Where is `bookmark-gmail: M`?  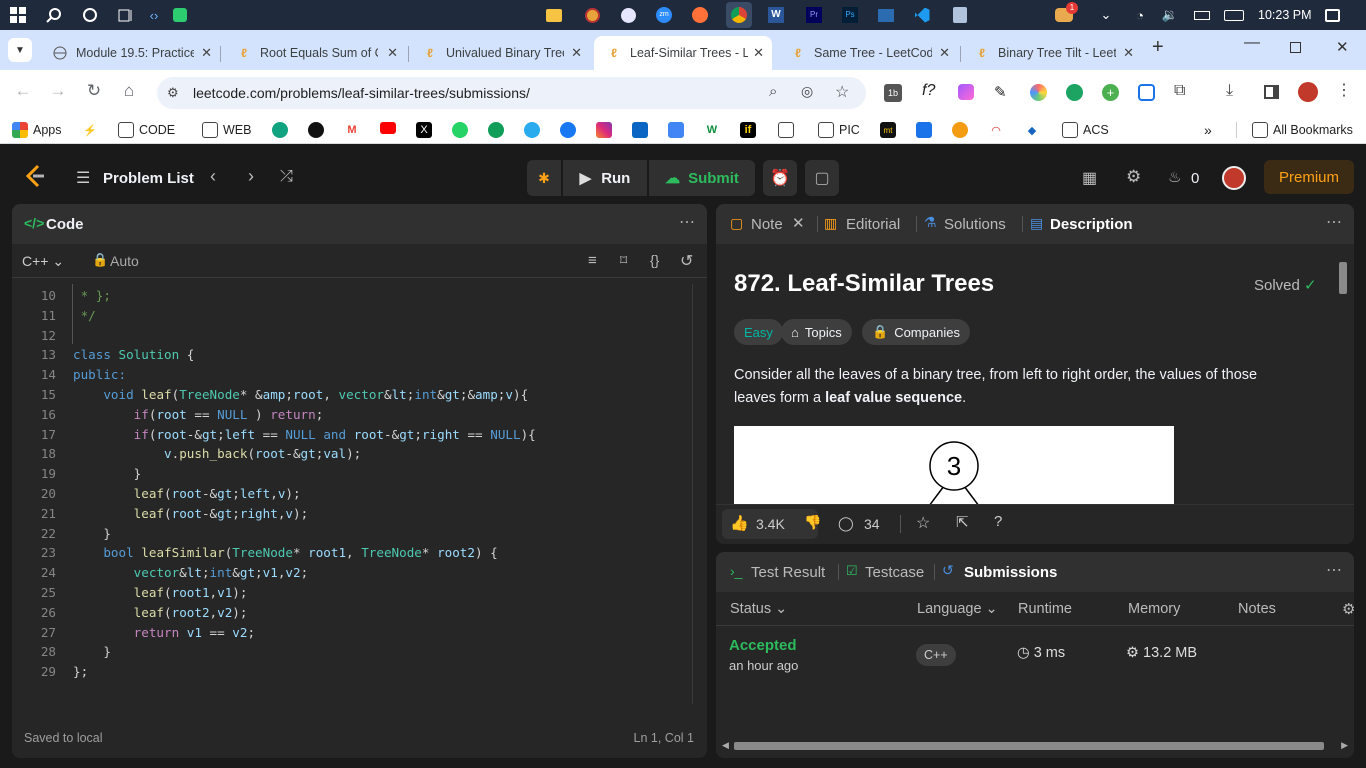 bookmark-gmail: M is located at coordinates (354, 130).